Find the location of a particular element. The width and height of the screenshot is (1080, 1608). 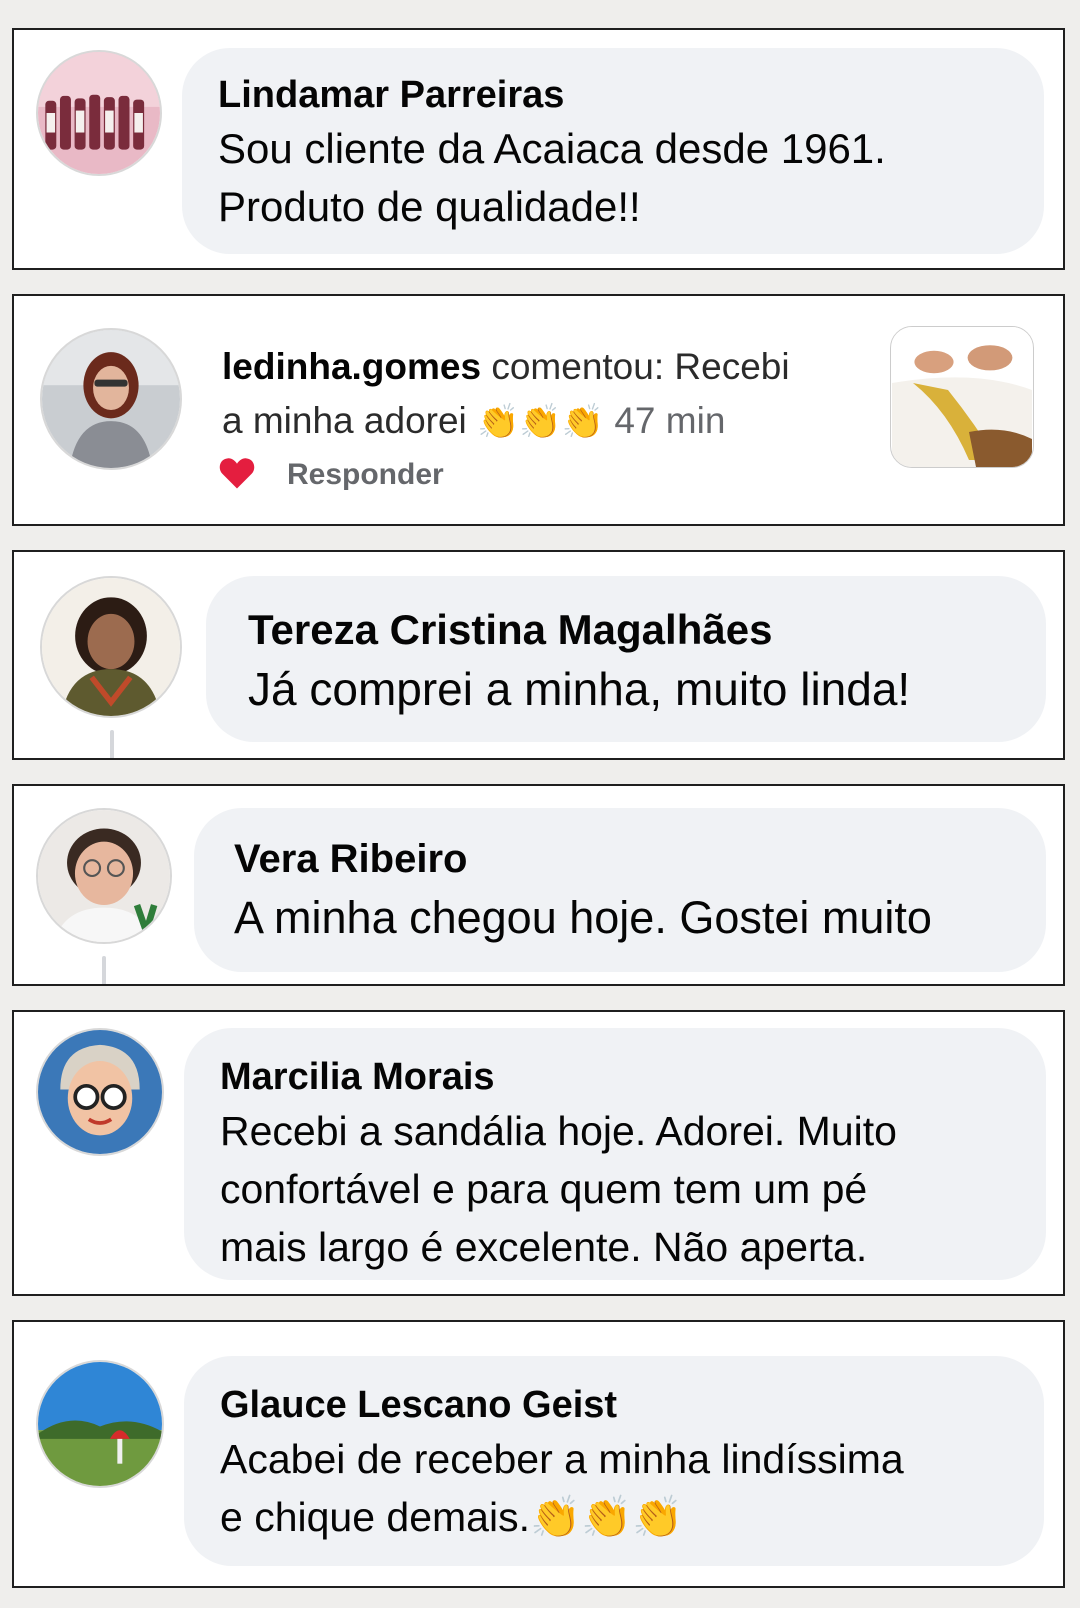

reply-button: Responder is located at coordinates (365, 475).